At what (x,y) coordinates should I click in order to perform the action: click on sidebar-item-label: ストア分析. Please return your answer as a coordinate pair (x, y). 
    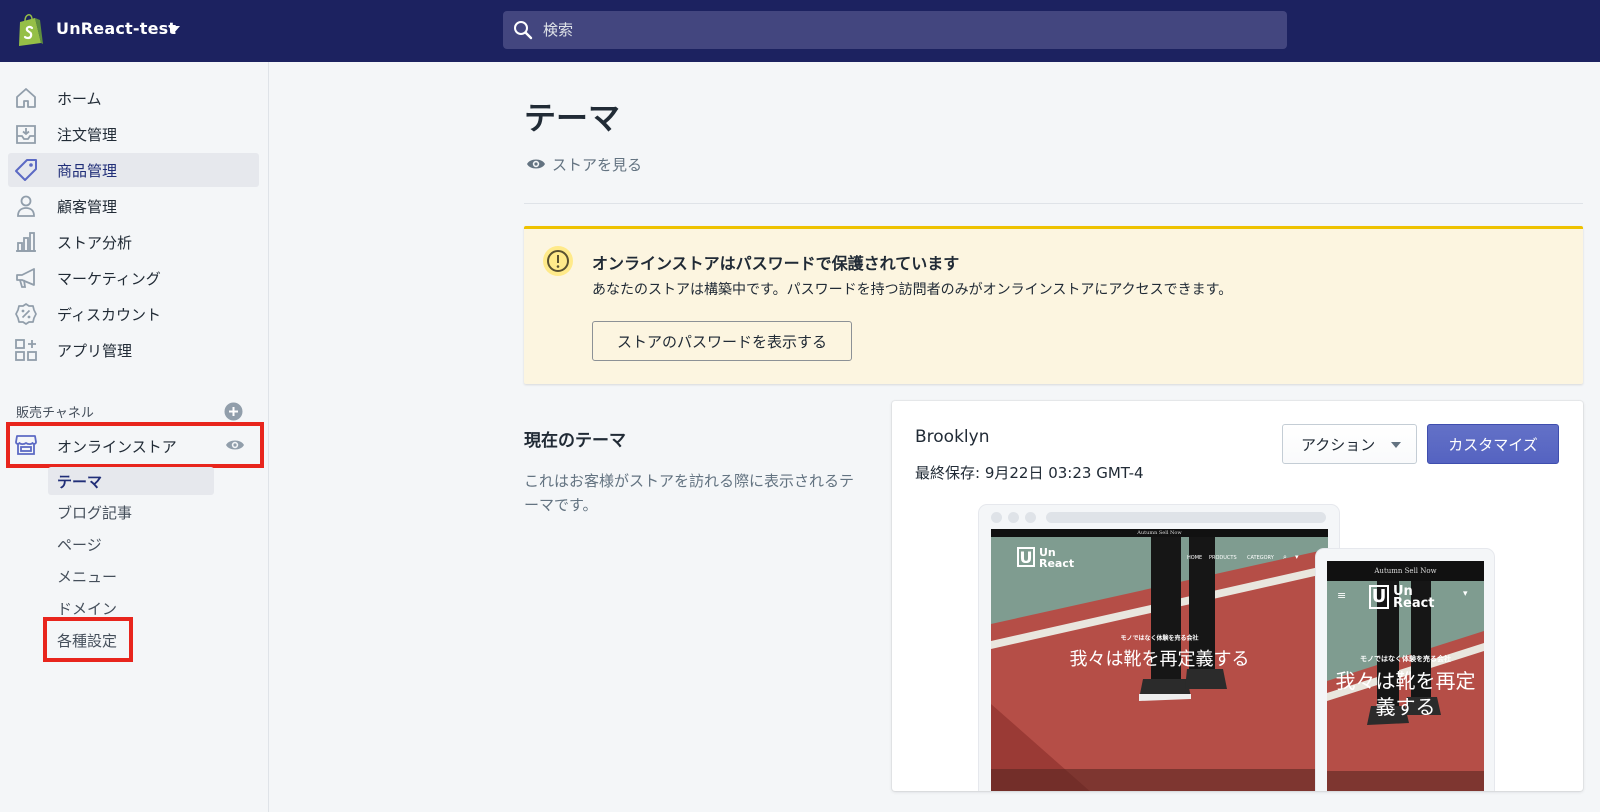
    Looking at the image, I should click on (95, 243).